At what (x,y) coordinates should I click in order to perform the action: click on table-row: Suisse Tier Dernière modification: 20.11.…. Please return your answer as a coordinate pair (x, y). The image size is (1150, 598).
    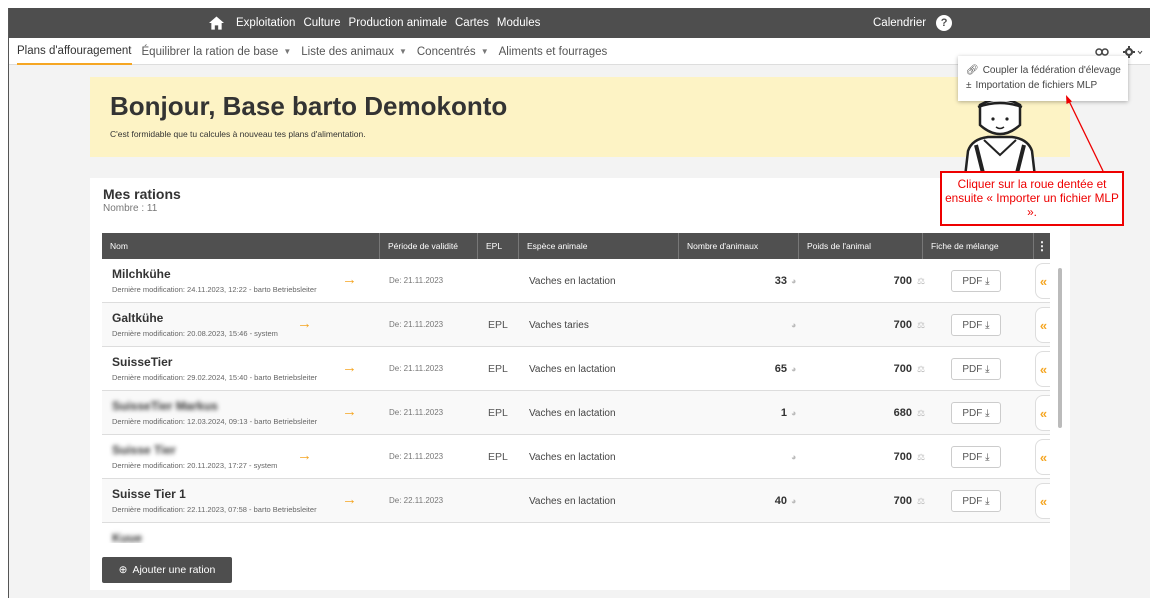
    Looking at the image, I should click on (576, 457).